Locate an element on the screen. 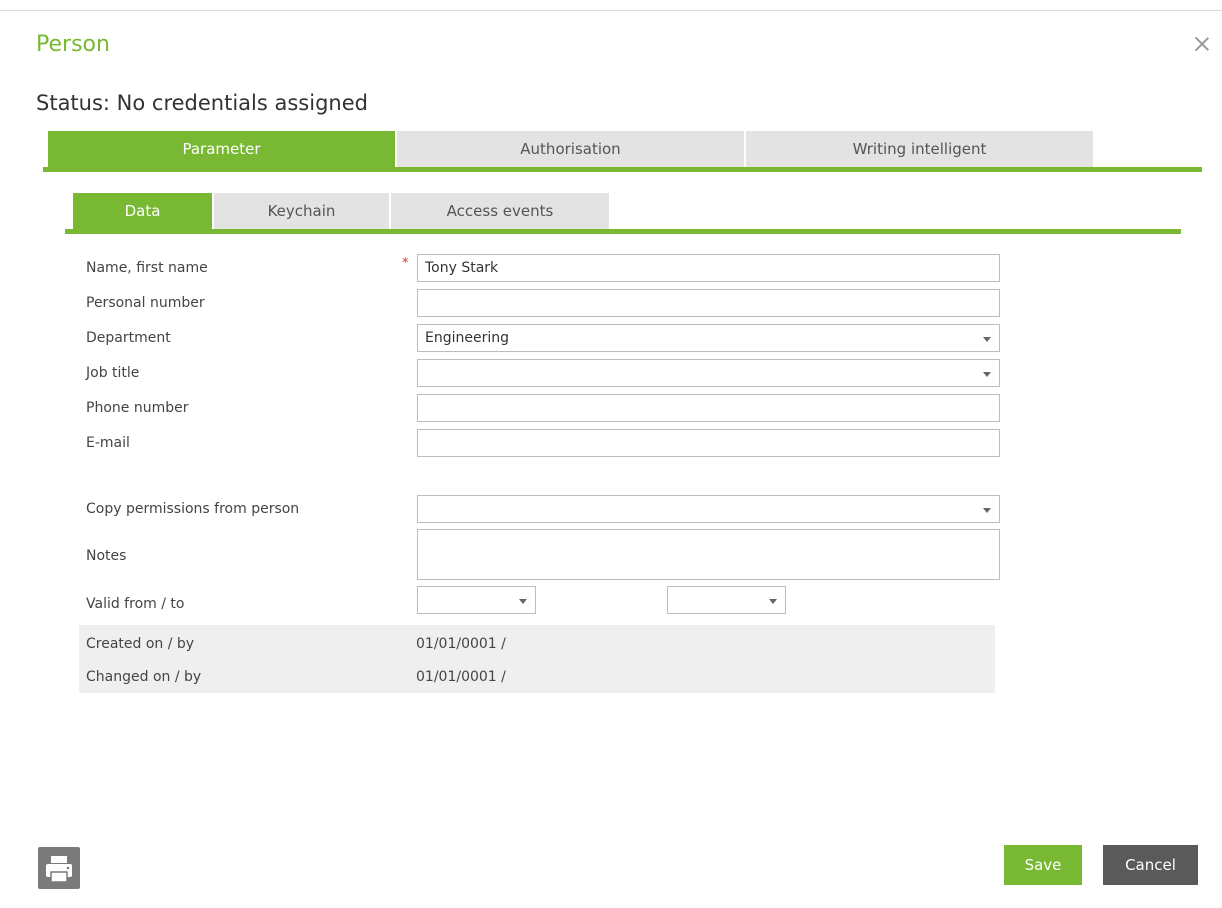 This screenshot has height=908, width=1222. required-marker: * is located at coordinates (405, 263).